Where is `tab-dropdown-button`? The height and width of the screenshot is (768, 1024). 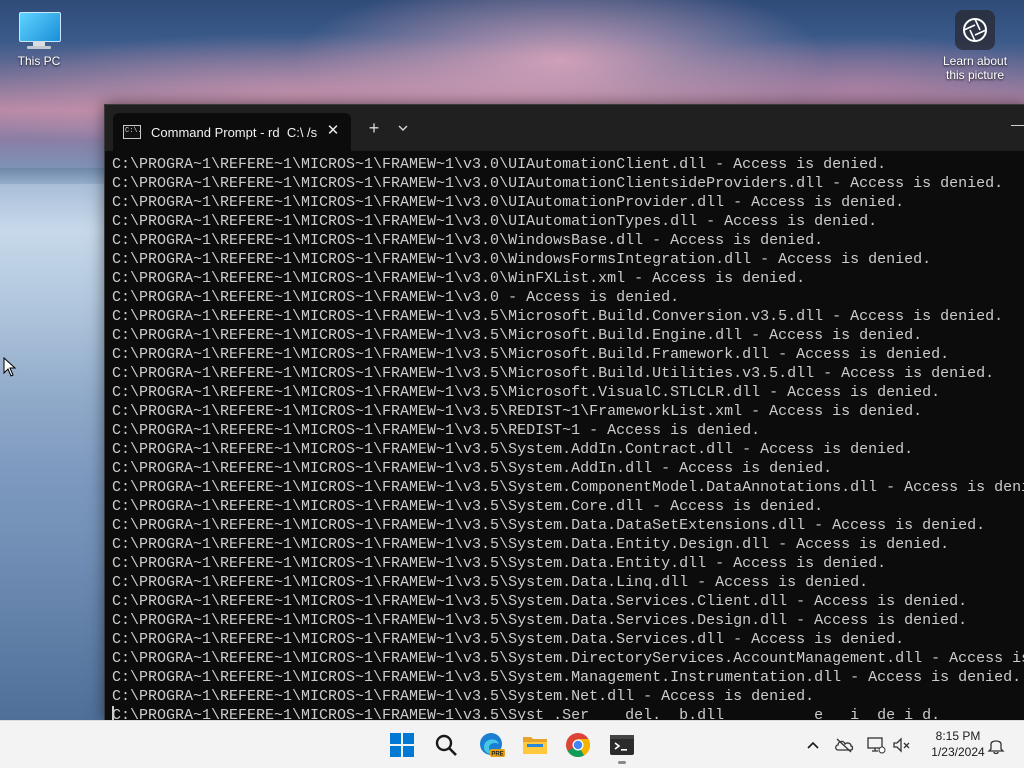 tab-dropdown-button is located at coordinates (403, 128).